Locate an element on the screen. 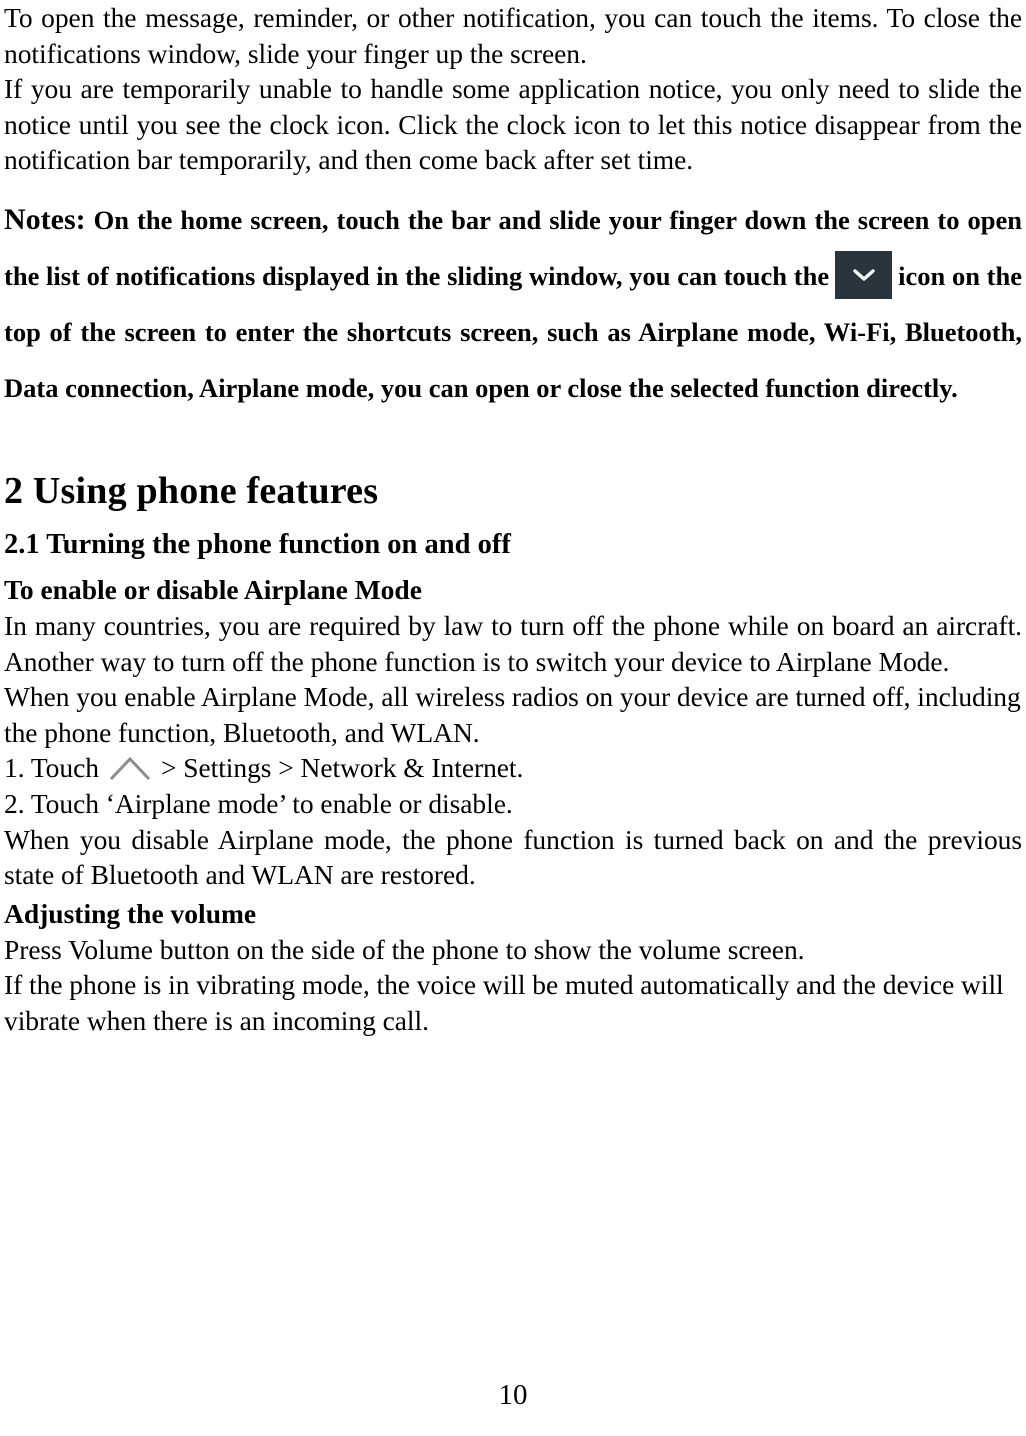  chevron-down-icon is located at coordinates (864, 274).